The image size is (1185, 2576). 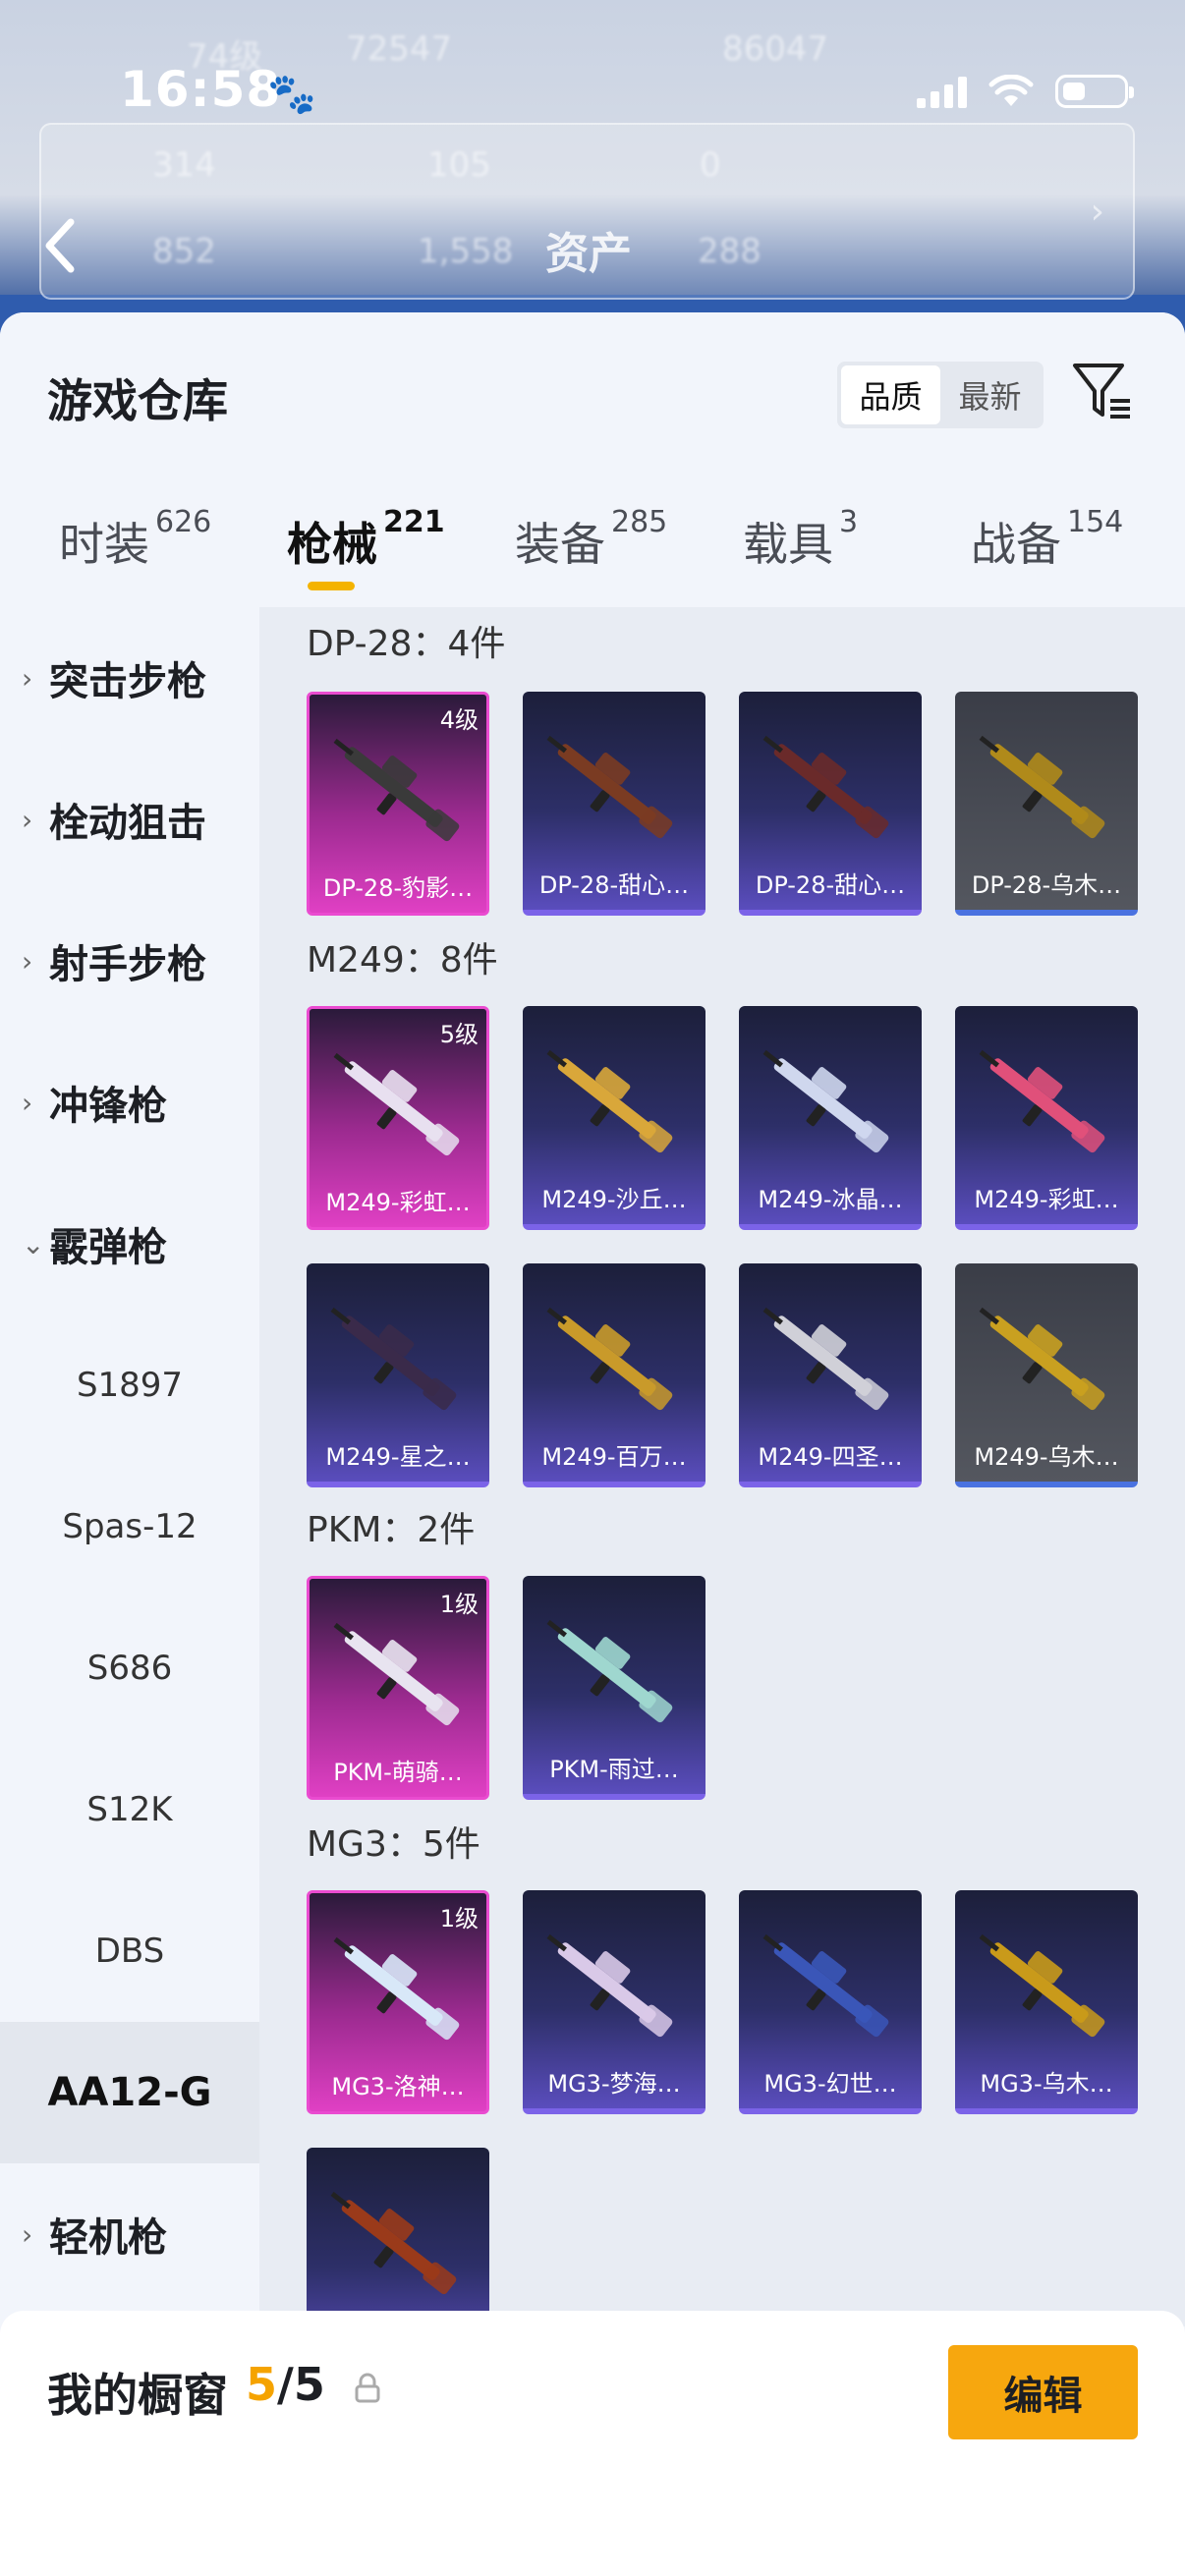 What do you see at coordinates (130, 1951) in the screenshot?
I see `sidebar-subitem-dbs: DBS` at bounding box center [130, 1951].